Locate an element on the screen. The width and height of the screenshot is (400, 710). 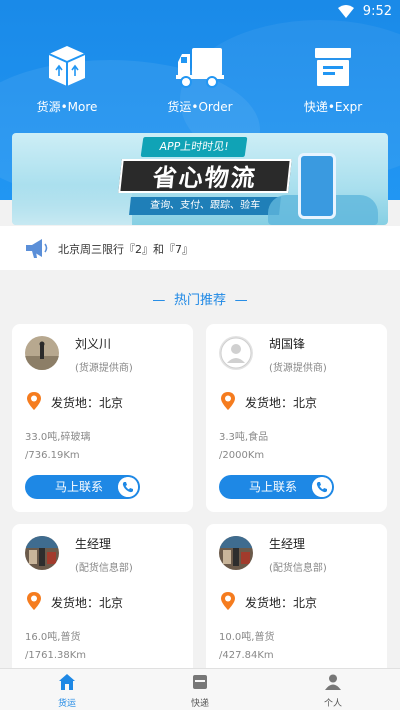
cargo-info: 10.0吨,普货 is located at coordinates (247, 637).